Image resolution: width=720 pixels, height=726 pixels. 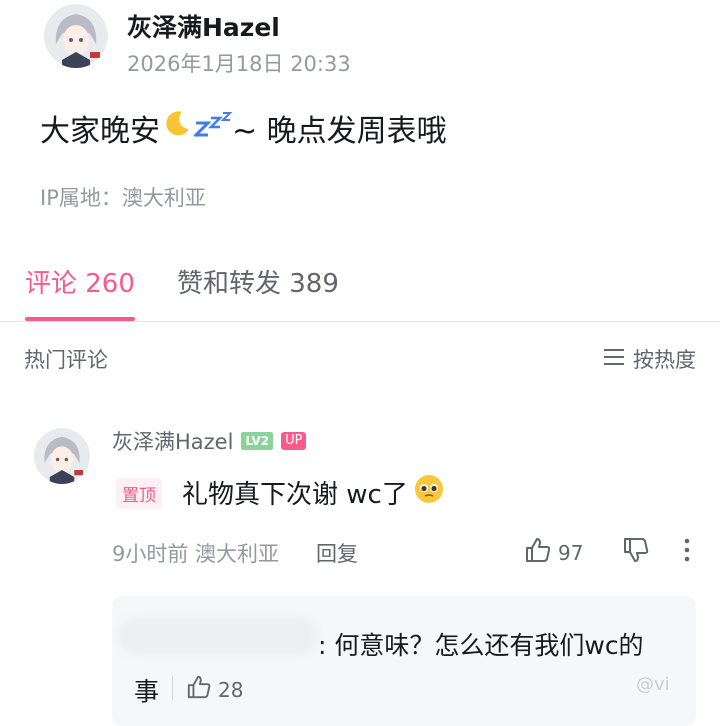 What do you see at coordinates (231, 689) in the screenshot?
I see `sub-comment-like-count: 28` at bounding box center [231, 689].